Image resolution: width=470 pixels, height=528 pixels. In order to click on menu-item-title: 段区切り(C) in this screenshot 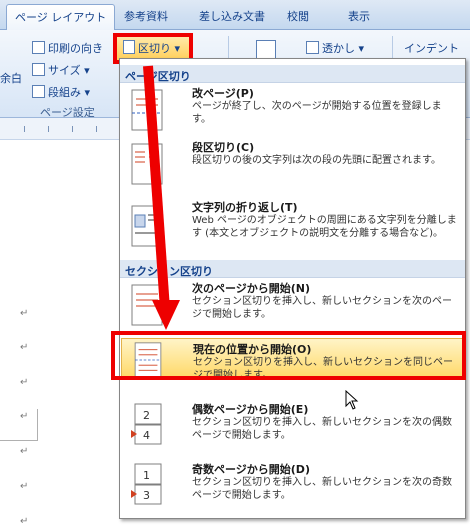, I will do `click(223, 147)`.